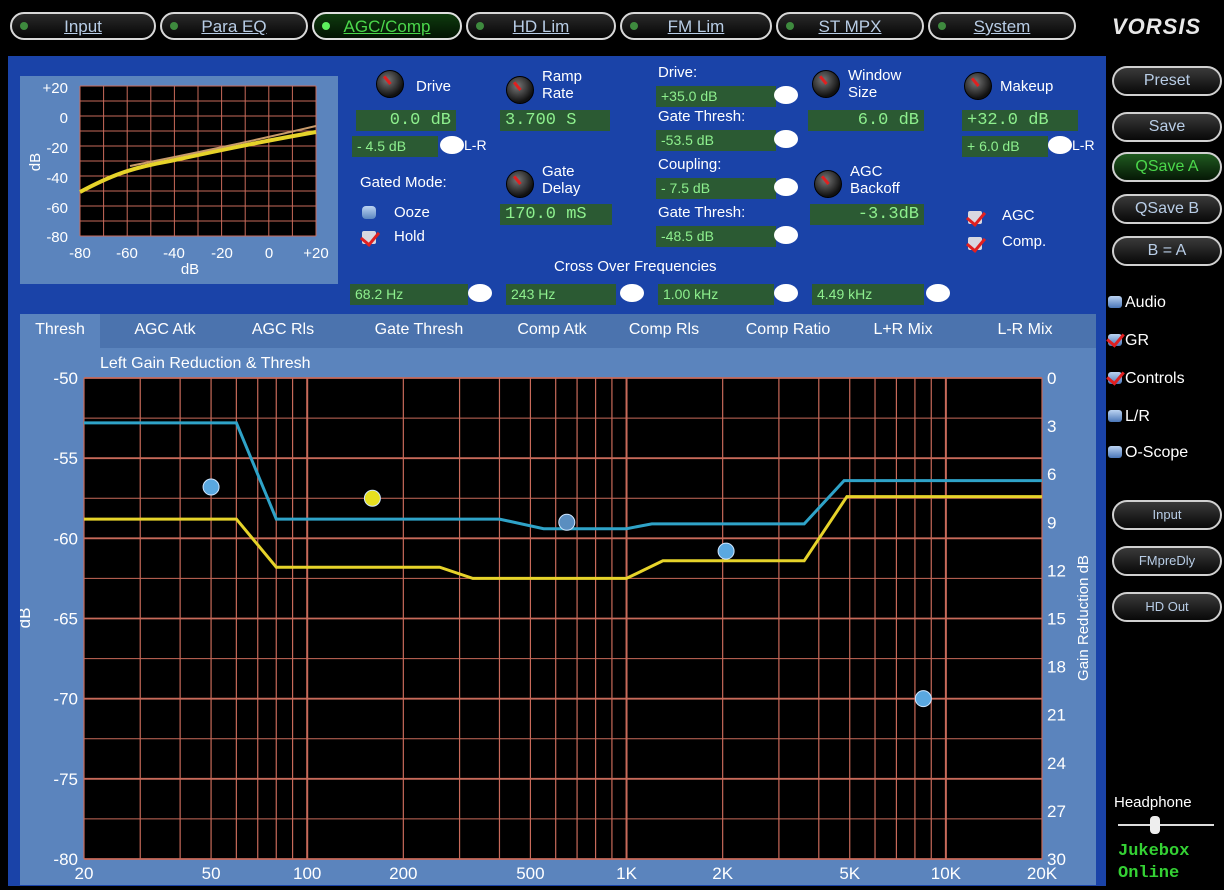 The height and width of the screenshot is (890, 1224). Describe the element at coordinates (165, 331) in the screenshot. I see `tab-agc-atk: AGC Atk` at that location.